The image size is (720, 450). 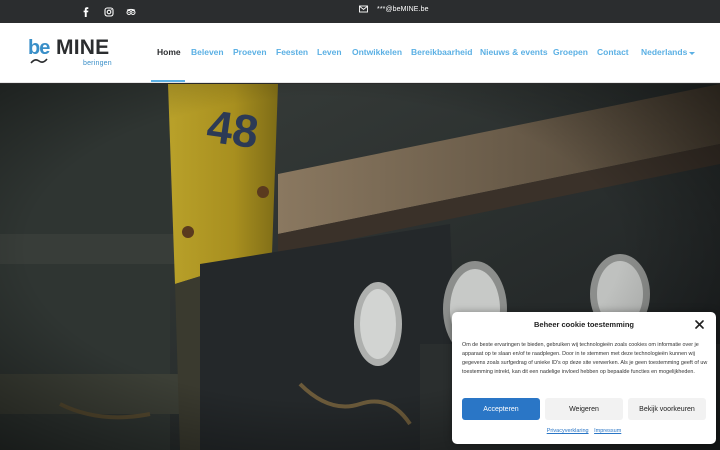 What do you see at coordinates (363, 9) in the screenshot?
I see `mail-icon` at bounding box center [363, 9].